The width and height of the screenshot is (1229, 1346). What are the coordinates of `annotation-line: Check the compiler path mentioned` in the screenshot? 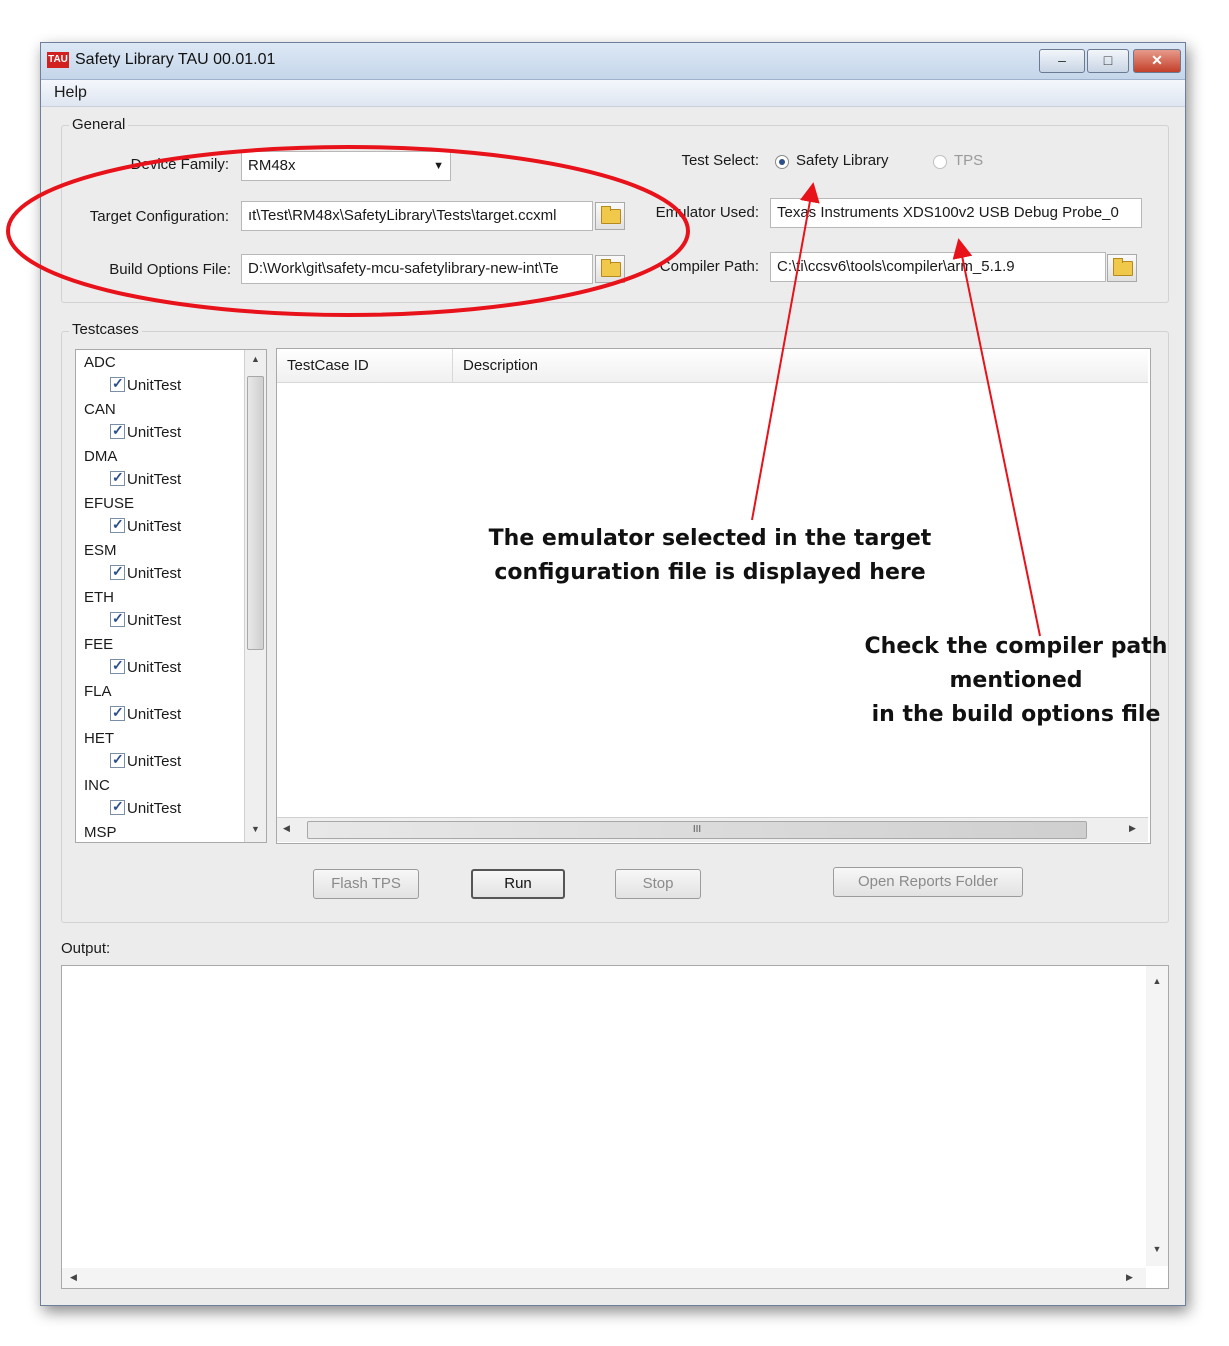 It's located at (1016, 663).